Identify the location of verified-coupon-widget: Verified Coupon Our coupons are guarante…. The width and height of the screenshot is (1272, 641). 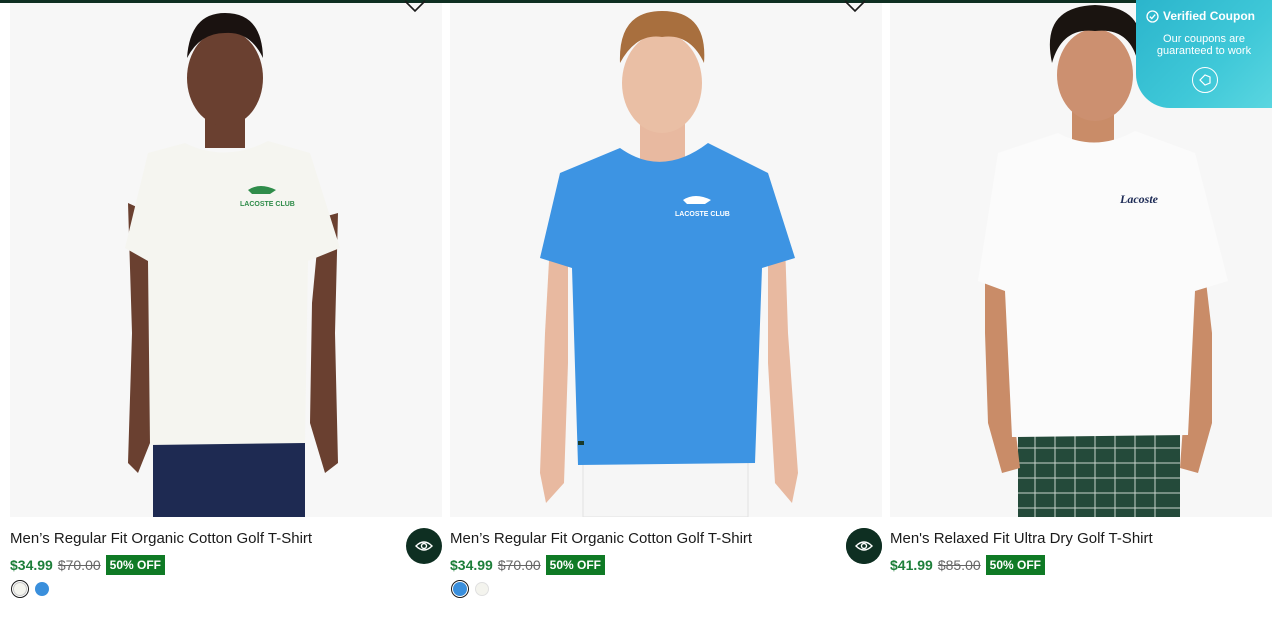
(1204, 54).